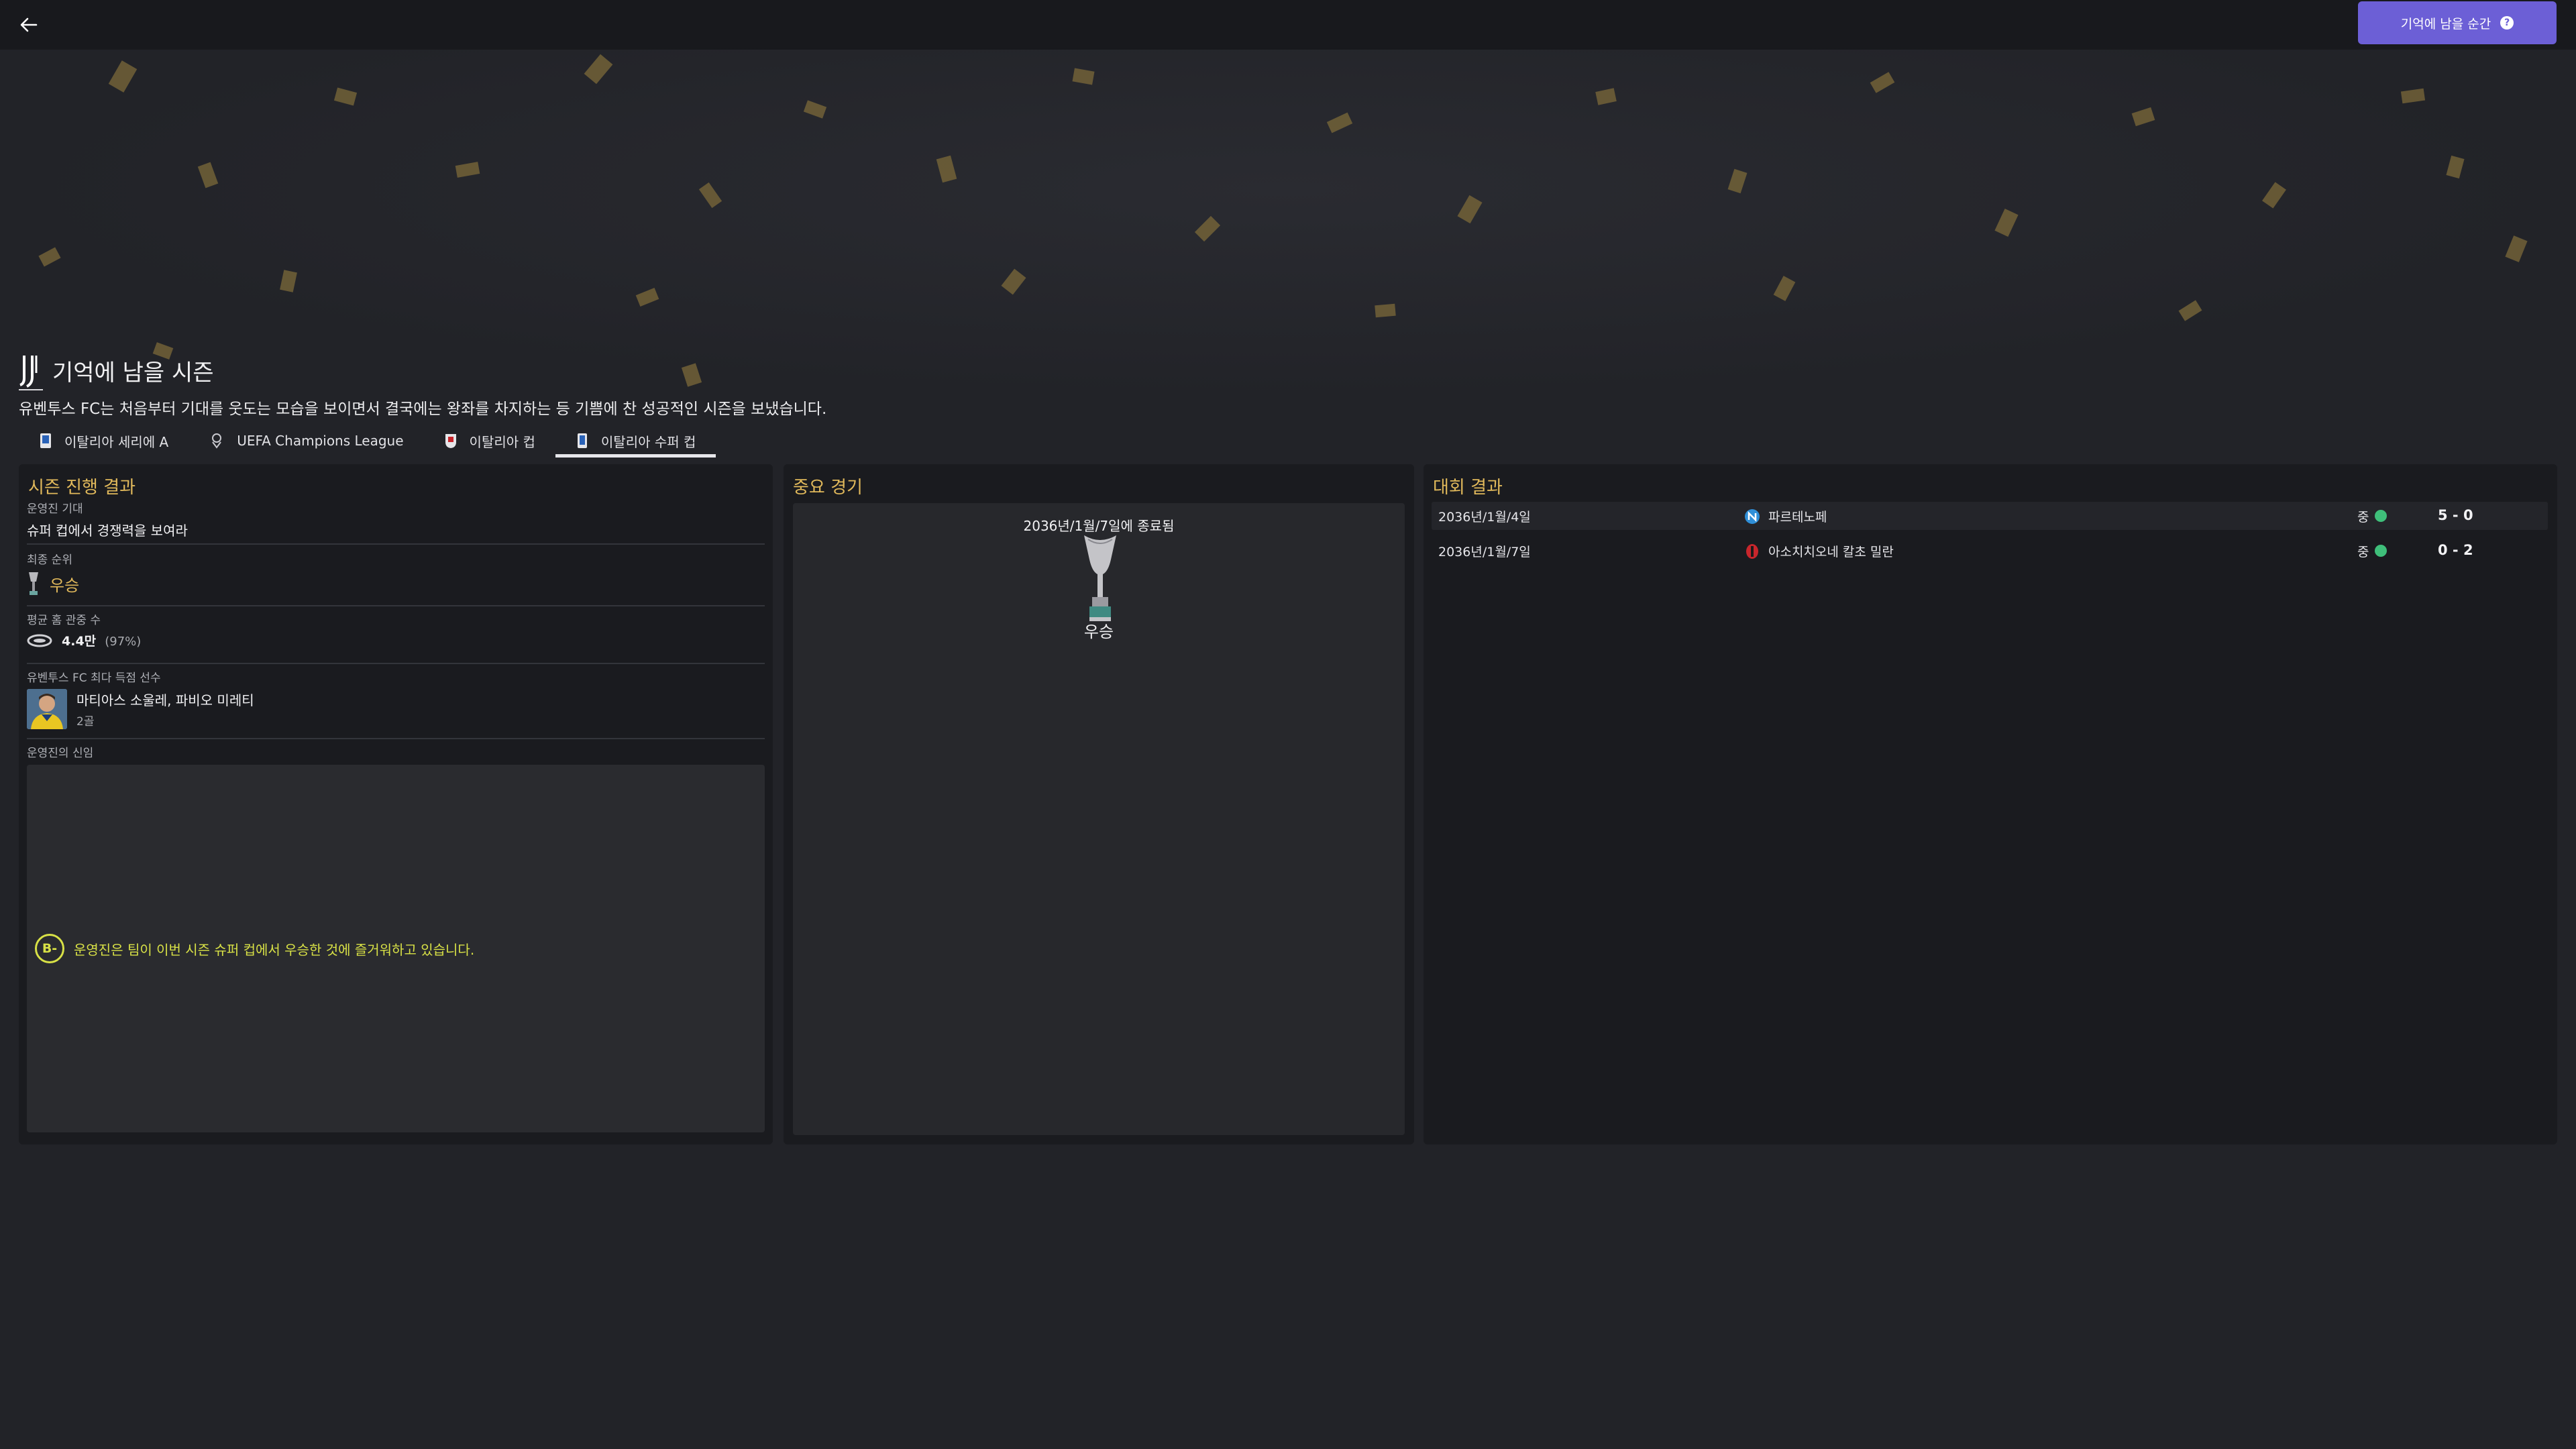 The image size is (2576, 1449). What do you see at coordinates (396, 573) in the screenshot?
I see `final-position-section: 최종 순위 우승` at bounding box center [396, 573].